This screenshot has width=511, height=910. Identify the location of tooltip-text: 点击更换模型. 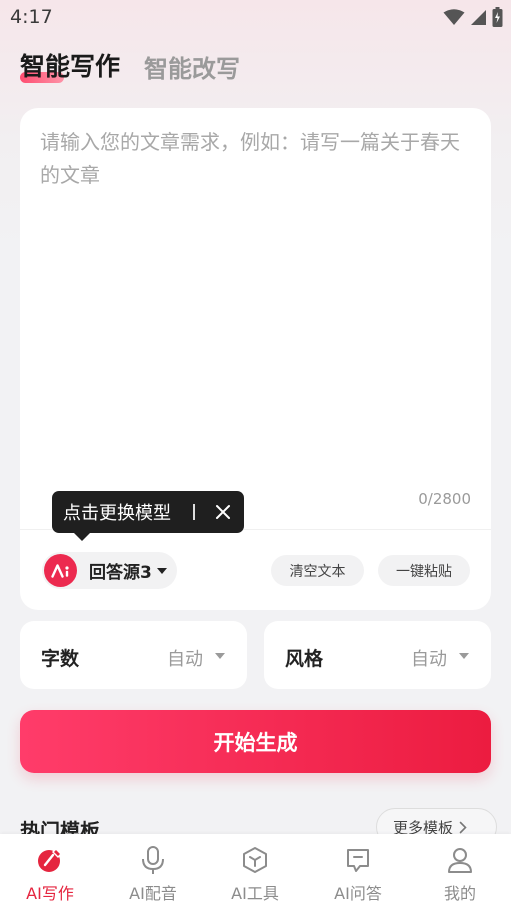
(117, 513).